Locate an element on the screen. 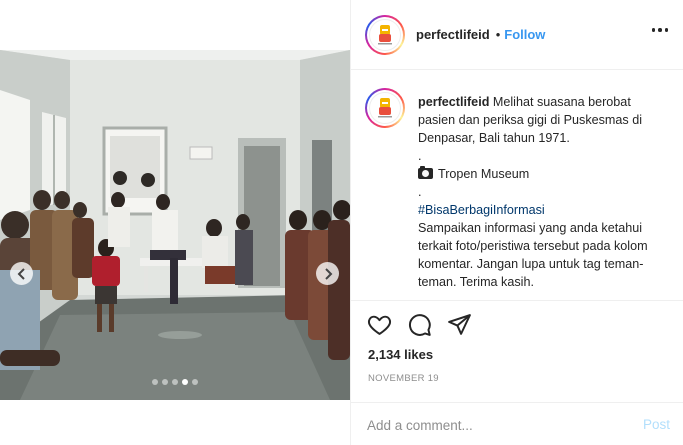 The image size is (683, 445). carousel-indicator is located at coordinates (175, 382).